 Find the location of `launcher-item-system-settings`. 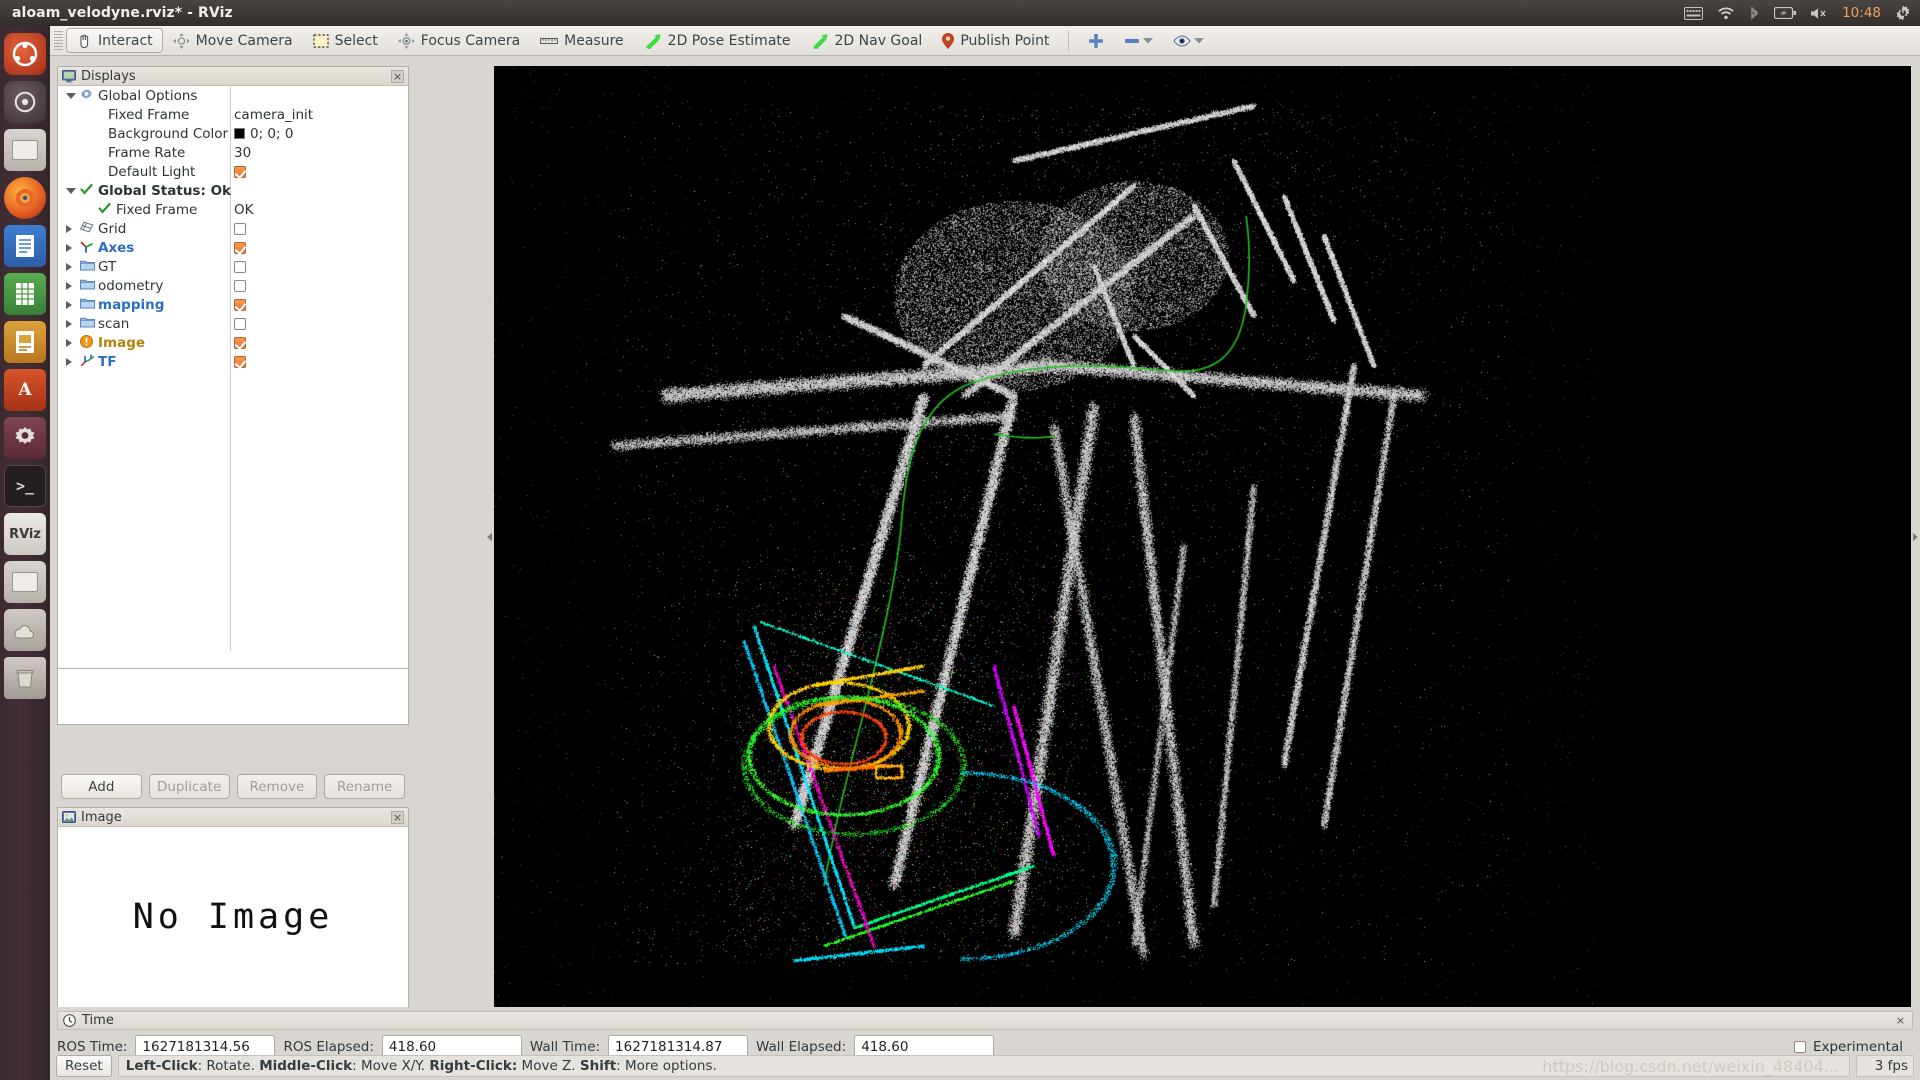

launcher-item-system-settings is located at coordinates (25, 438).